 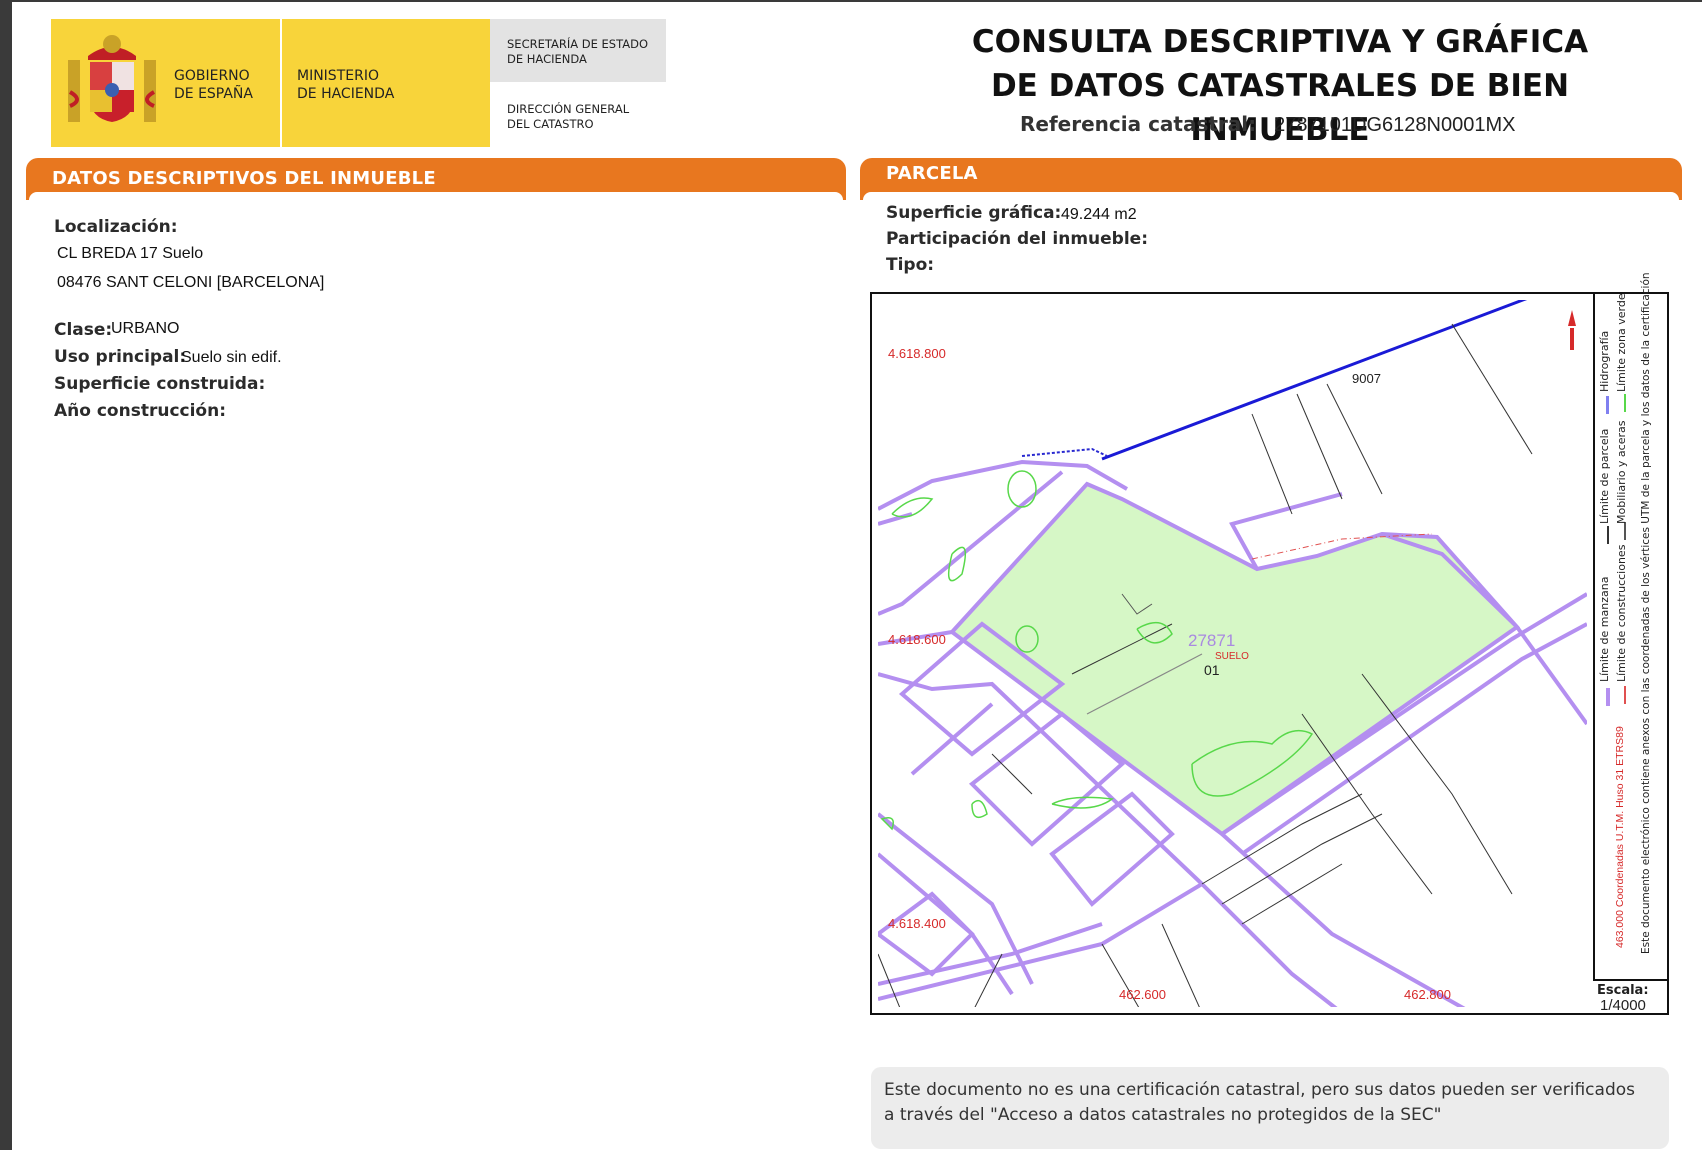 What do you see at coordinates (83, 330) in the screenshot?
I see `clase-label: Clase:` at bounding box center [83, 330].